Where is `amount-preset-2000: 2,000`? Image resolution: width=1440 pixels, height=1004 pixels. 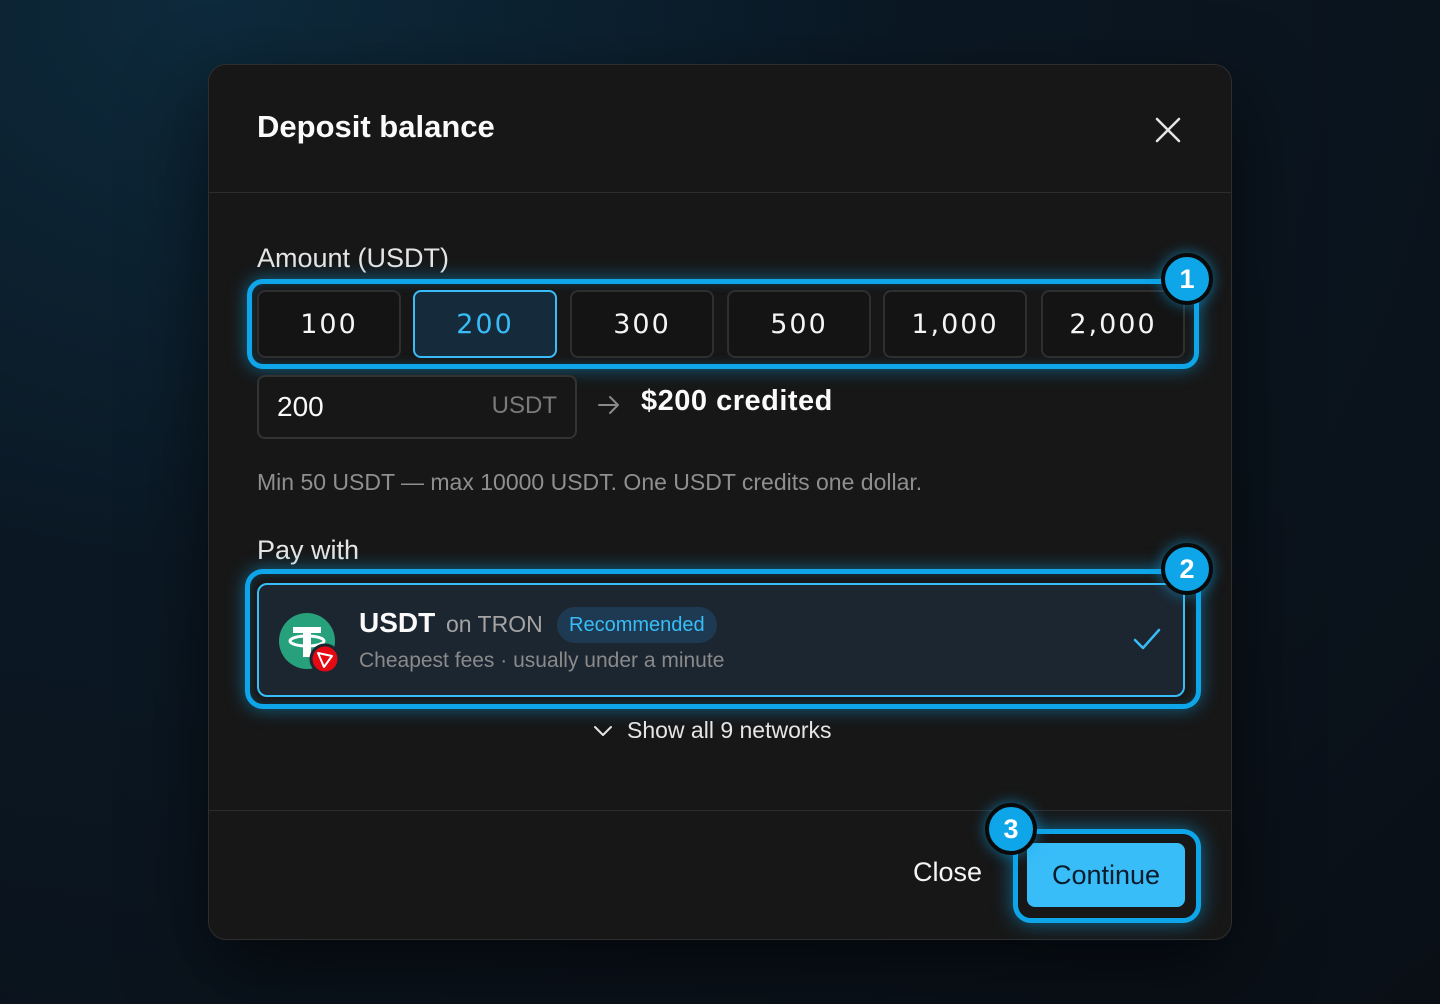 amount-preset-2000: 2,000 is located at coordinates (1113, 324).